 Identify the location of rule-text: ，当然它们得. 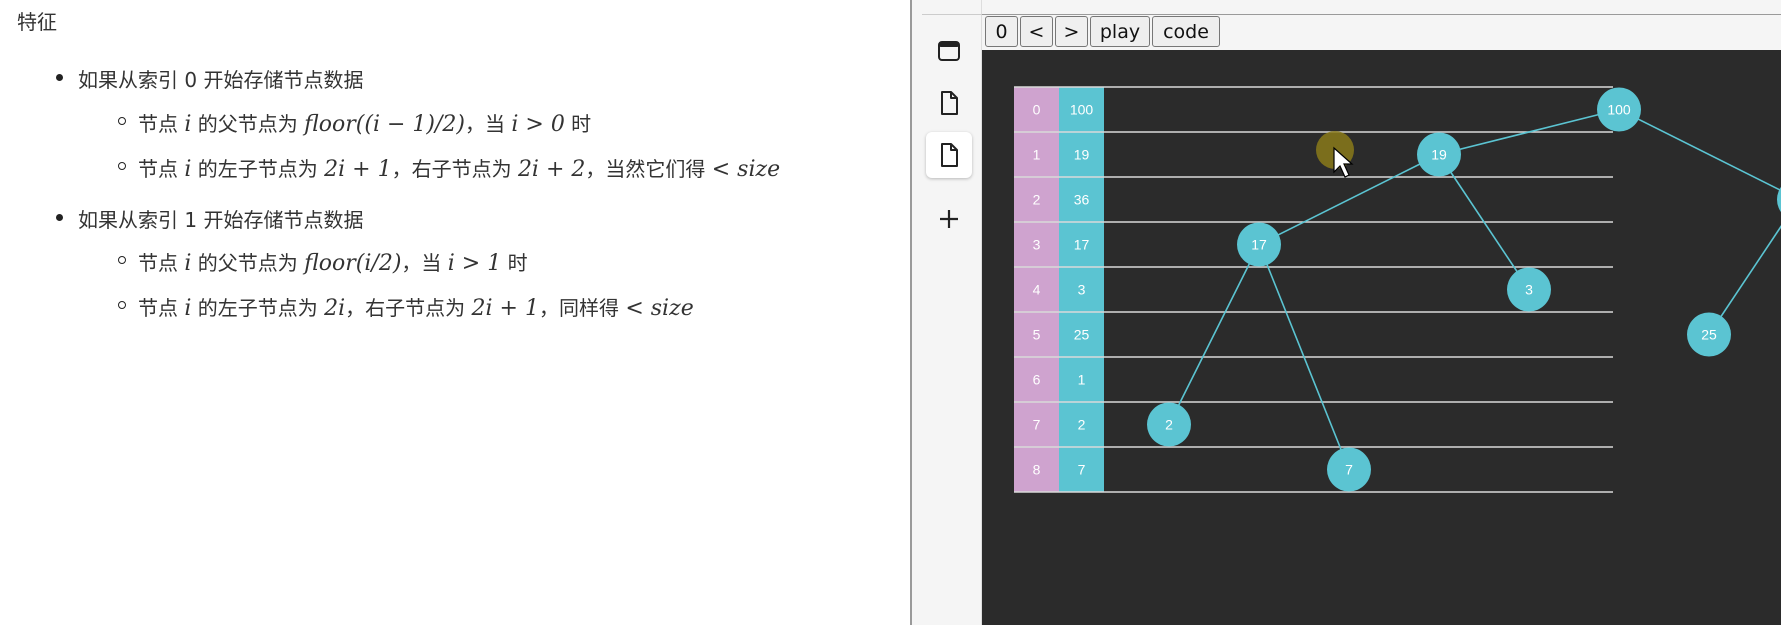
(648, 169).